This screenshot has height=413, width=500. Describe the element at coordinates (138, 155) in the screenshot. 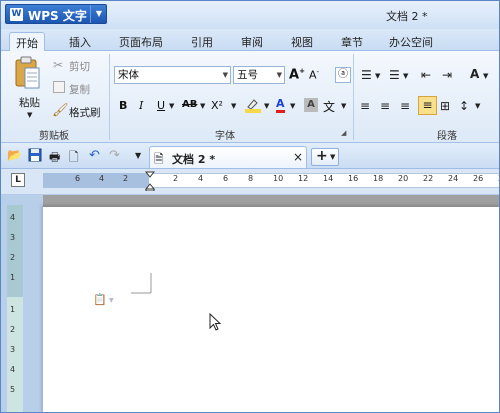

I see `customize-toolbar-icon: ▼` at that location.